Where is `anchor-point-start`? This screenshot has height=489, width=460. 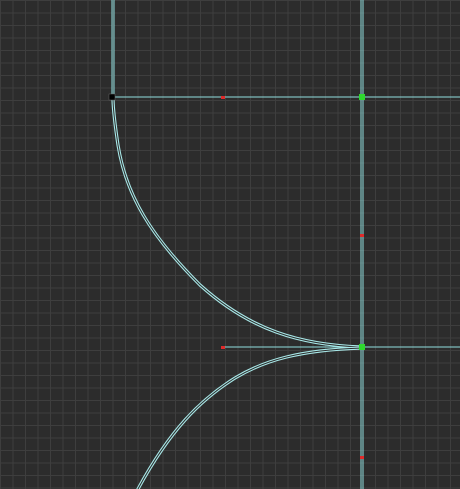 anchor-point-start is located at coordinates (112, 97).